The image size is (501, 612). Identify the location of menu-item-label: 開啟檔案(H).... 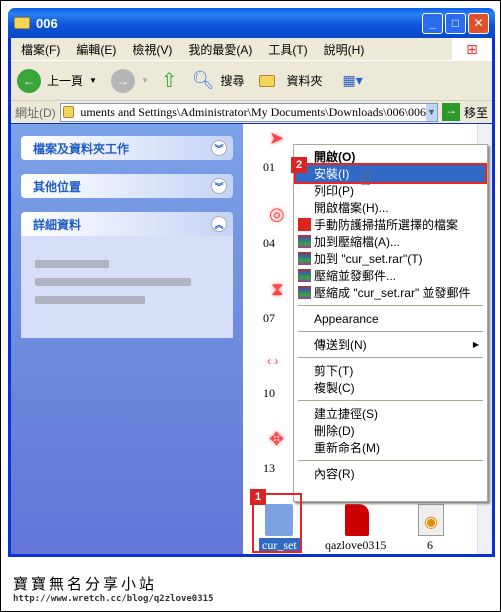
(351, 208).